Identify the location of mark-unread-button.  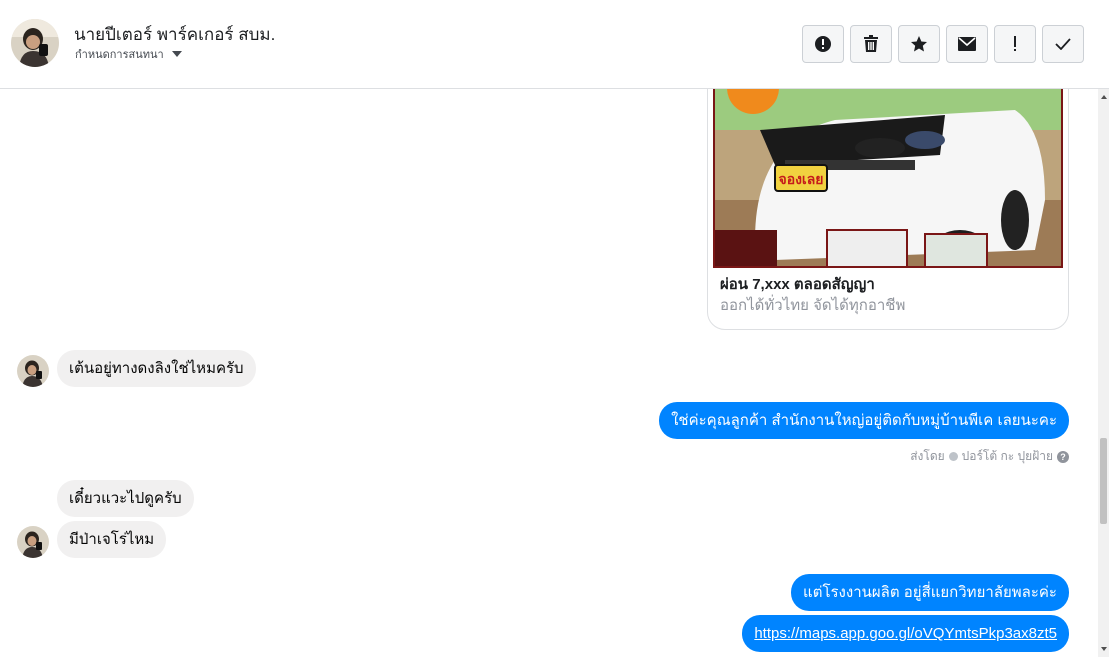
(967, 44).